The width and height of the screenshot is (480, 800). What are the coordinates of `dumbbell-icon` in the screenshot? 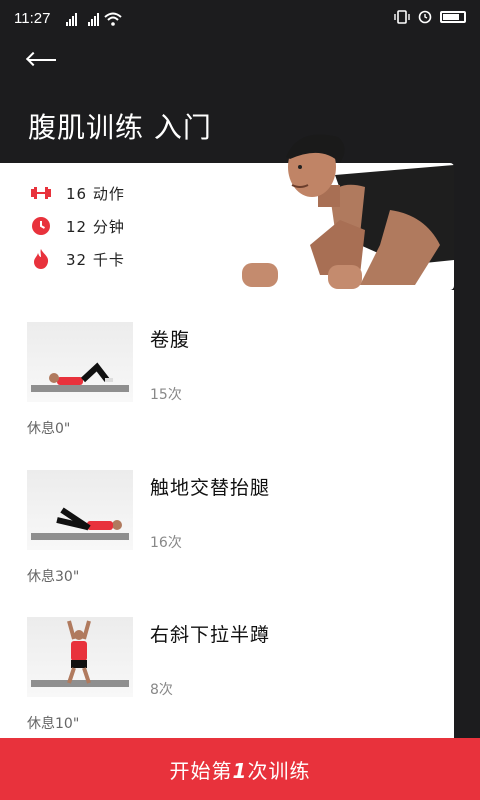 It's located at (41, 193).